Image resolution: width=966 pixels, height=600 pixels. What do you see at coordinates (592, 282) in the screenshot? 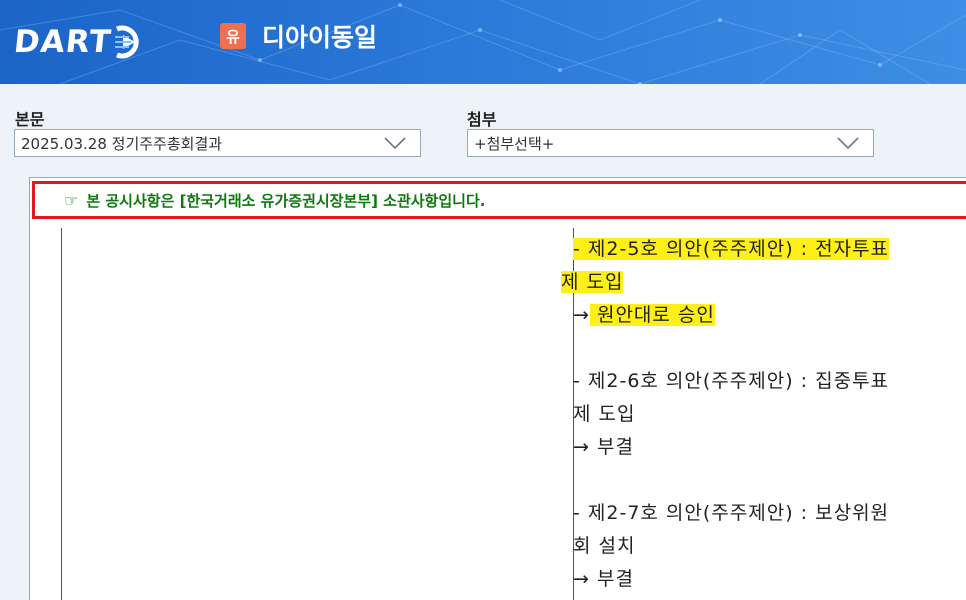
I see `item5-title-cont: 제 도입` at bounding box center [592, 282].